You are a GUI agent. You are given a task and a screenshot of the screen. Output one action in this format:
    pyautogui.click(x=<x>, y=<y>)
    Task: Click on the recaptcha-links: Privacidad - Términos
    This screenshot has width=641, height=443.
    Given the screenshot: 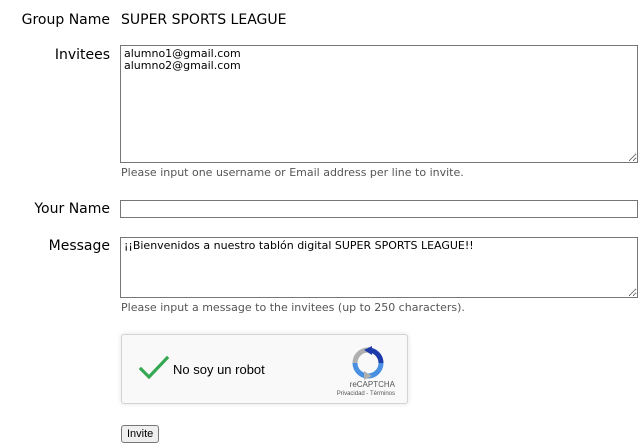 What is the action you would take?
    pyautogui.click(x=366, y=394)
    